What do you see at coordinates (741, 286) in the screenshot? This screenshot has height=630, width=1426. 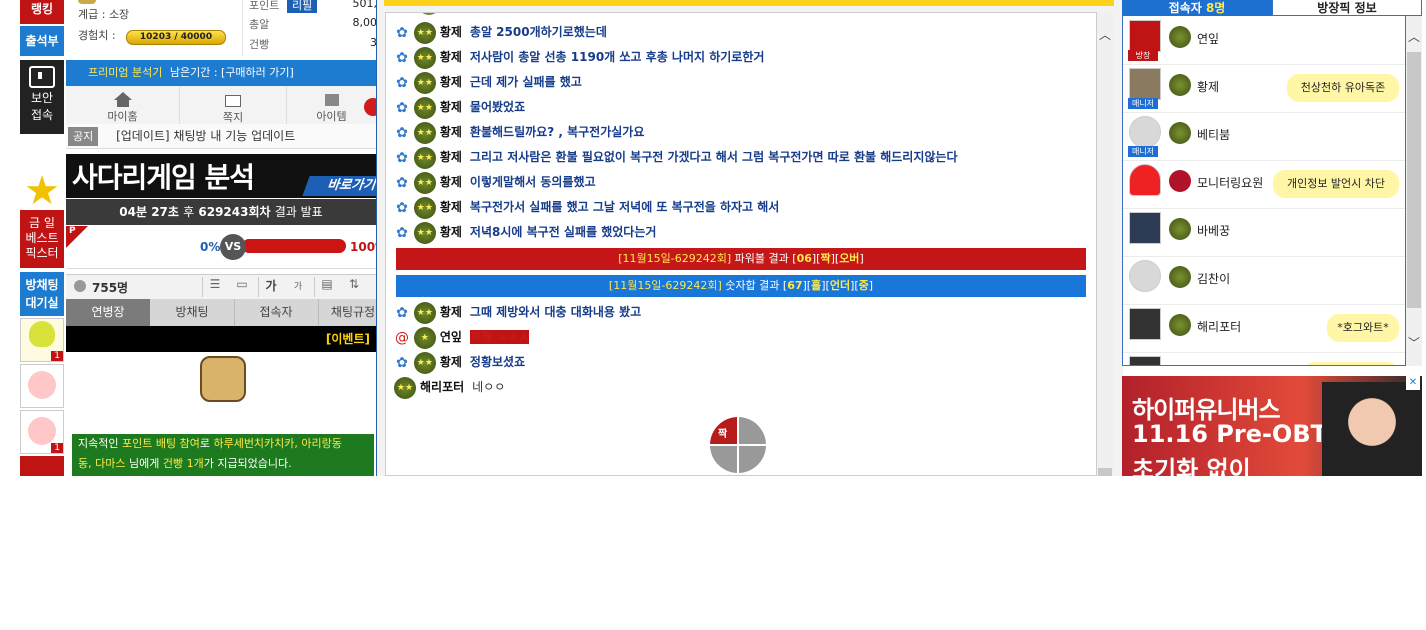 I see `number-sum-result-notice: [11월15일-629242회] 숫자합 결과 [67][홀][언더][중]` at bounding box center [741, 286].